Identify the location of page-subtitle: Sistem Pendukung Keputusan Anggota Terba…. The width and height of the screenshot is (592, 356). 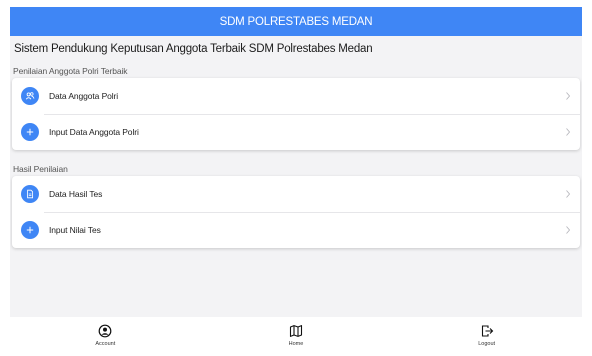
(193, 49).